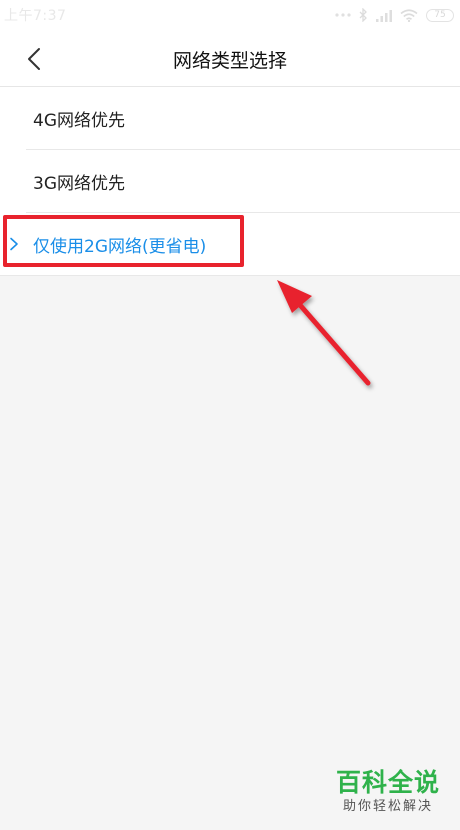 The height and width of the screenshot is (830, 460). Describe the element at coordinates (394, 15) in the screenshot. I see `status-icons: 75` at that location.